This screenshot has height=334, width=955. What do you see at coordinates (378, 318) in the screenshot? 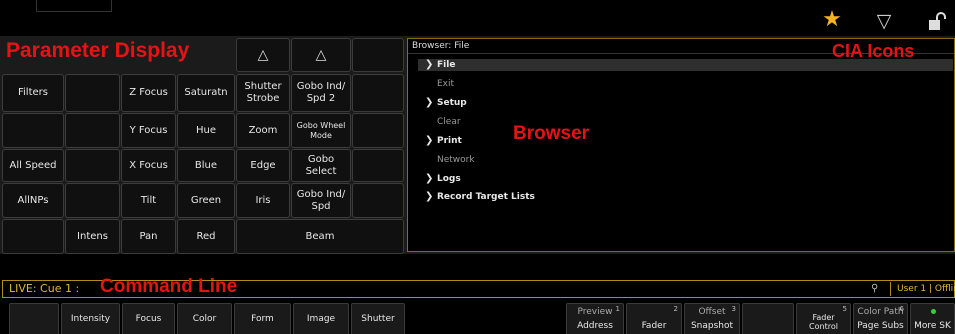
I see `softkey-shutter: Shutter` at bounding box center [378, 318].